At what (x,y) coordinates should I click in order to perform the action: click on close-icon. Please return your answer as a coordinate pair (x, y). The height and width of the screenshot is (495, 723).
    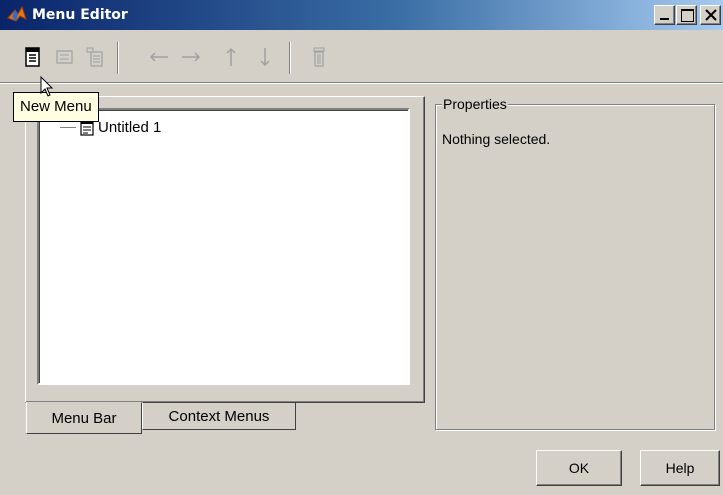
    Looking at the image, I should click on (711, 15).